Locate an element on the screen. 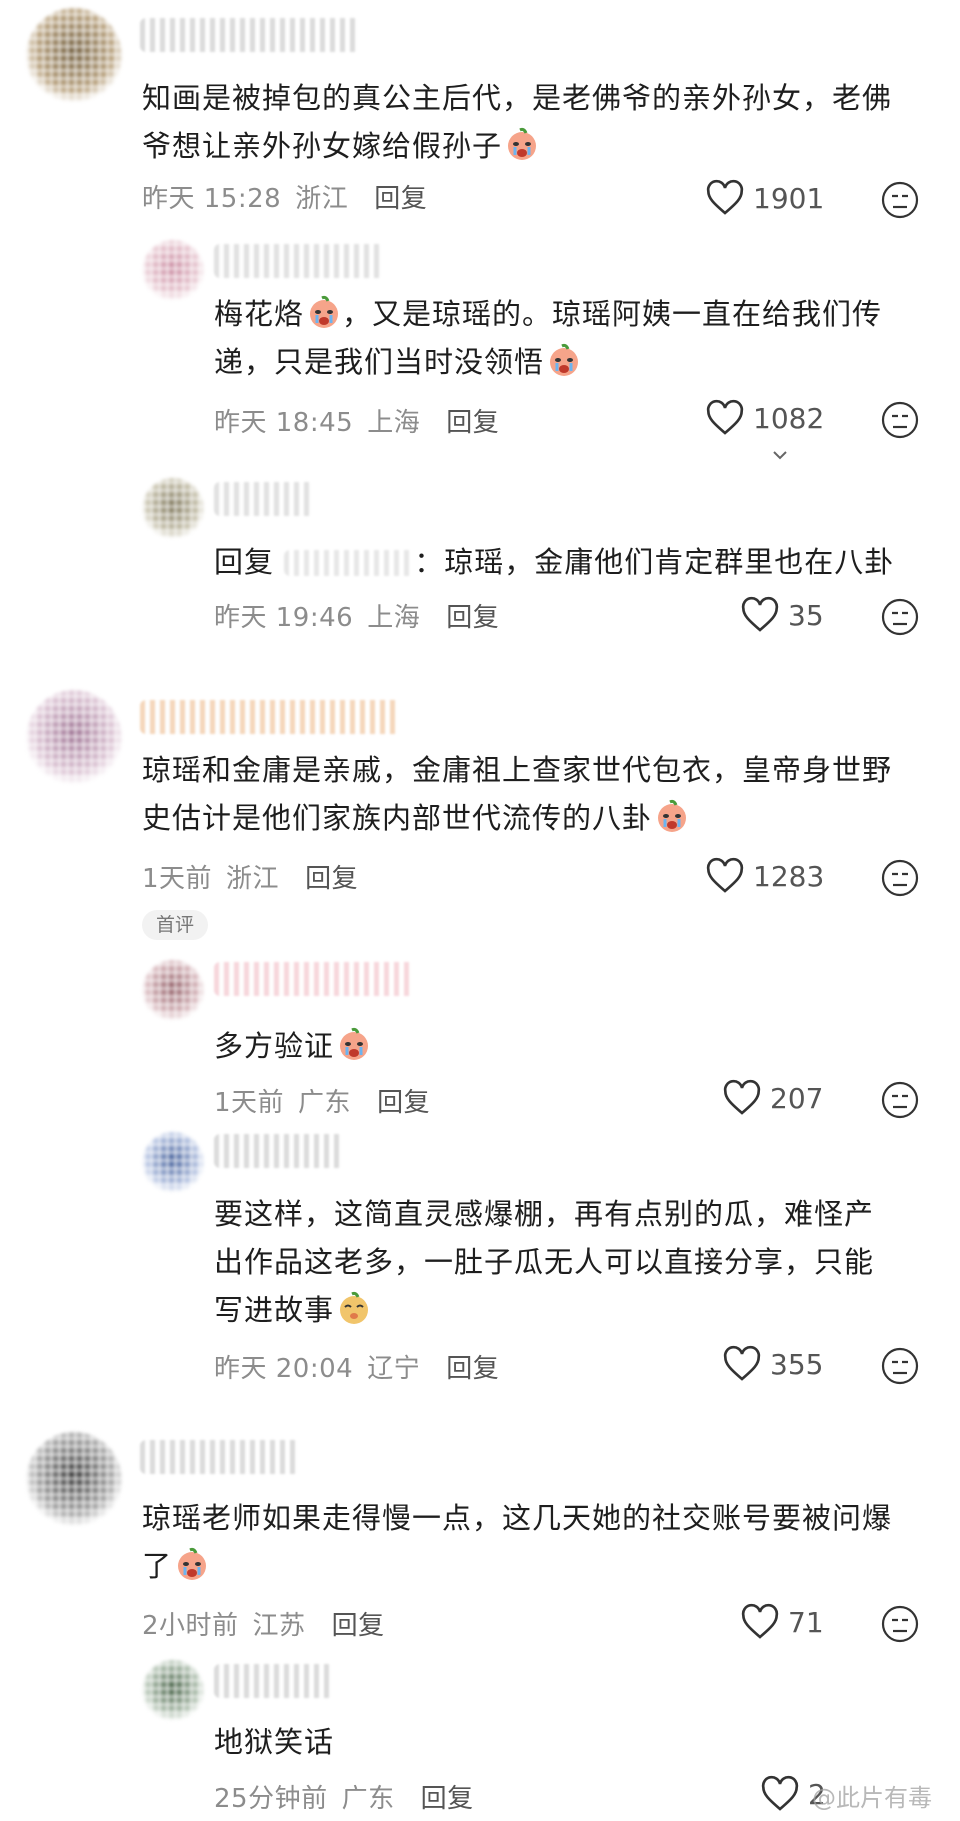 The image size is (960, 1821). like-count: 1082 is located at coordinates (789, 418).